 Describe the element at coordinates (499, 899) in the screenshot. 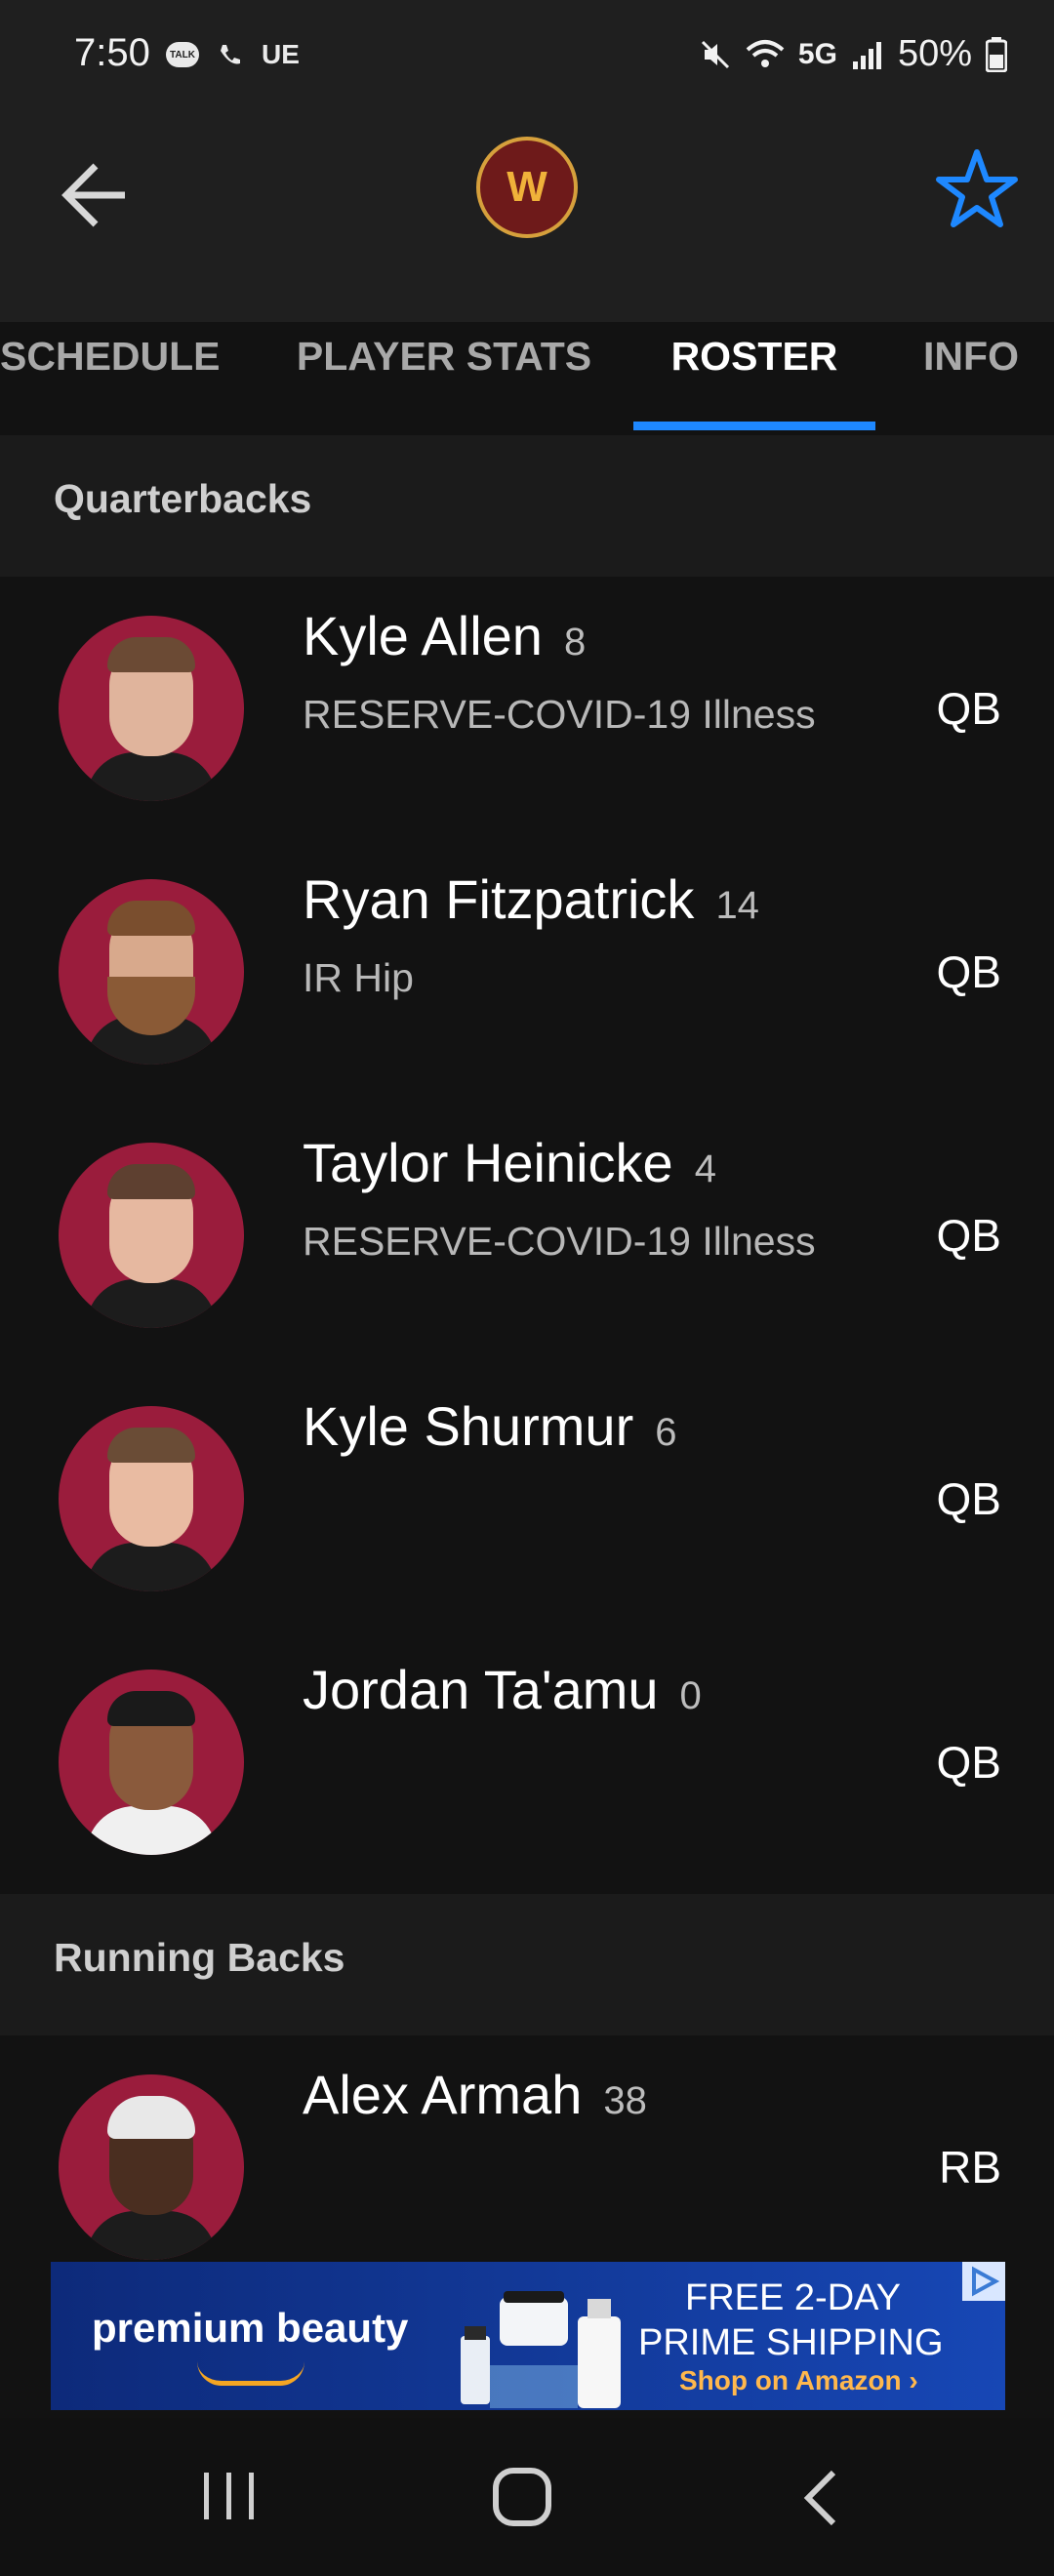

I see `player-name: Ryan Fitzpatrick` at that location.